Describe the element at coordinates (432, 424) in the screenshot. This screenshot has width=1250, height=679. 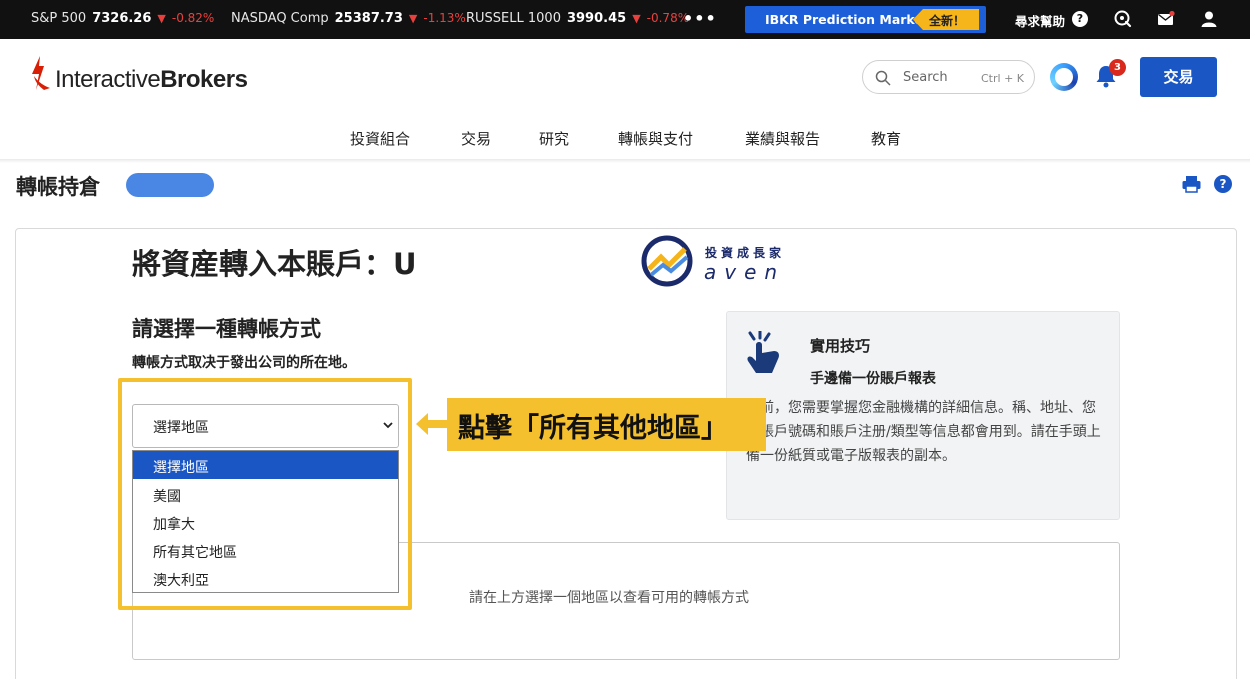
I see `arrow-left-icon` at that location.